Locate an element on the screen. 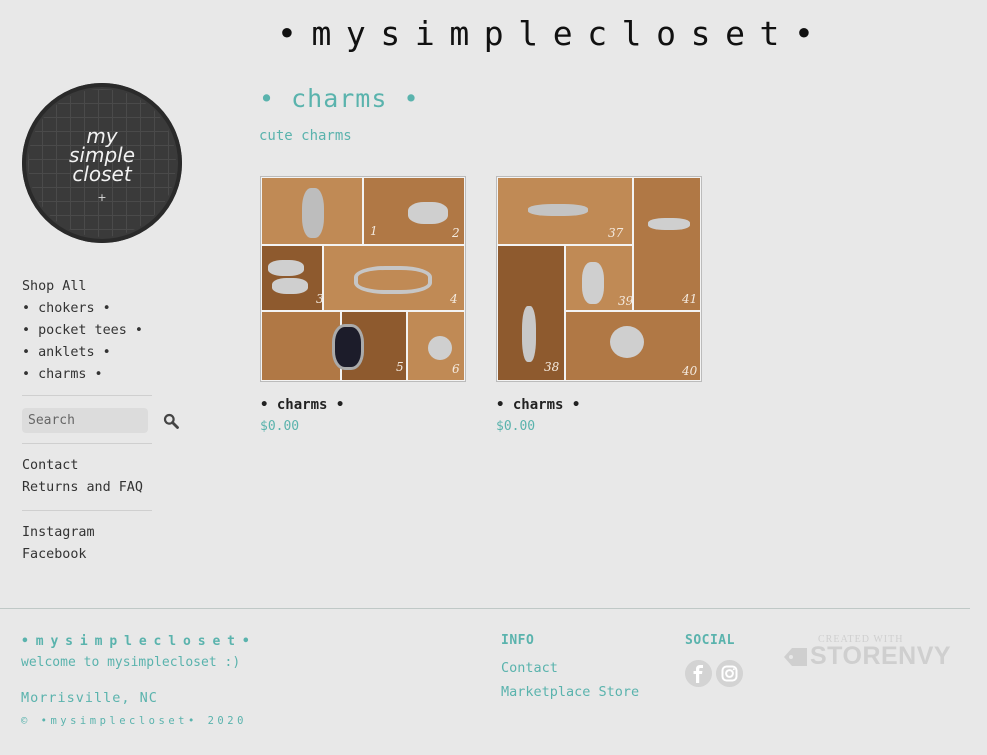 The height and width of the screenshot is (755, 987). footer-info-links: Contact Marketplace Store is located at coordinates (570, 680).